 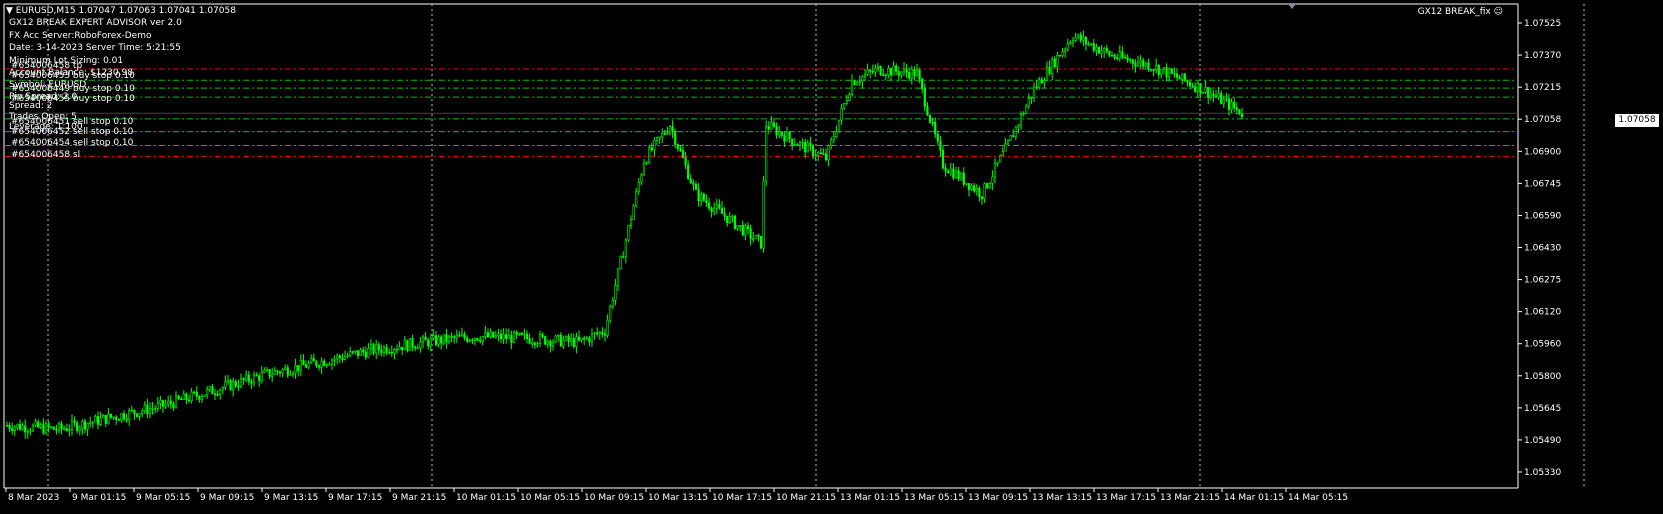 What do you see at coordinates (1254, 498) in the screenshot?
I see `x-tick-label: 14 Mar 01:15` at bounding box center [1254, 498].